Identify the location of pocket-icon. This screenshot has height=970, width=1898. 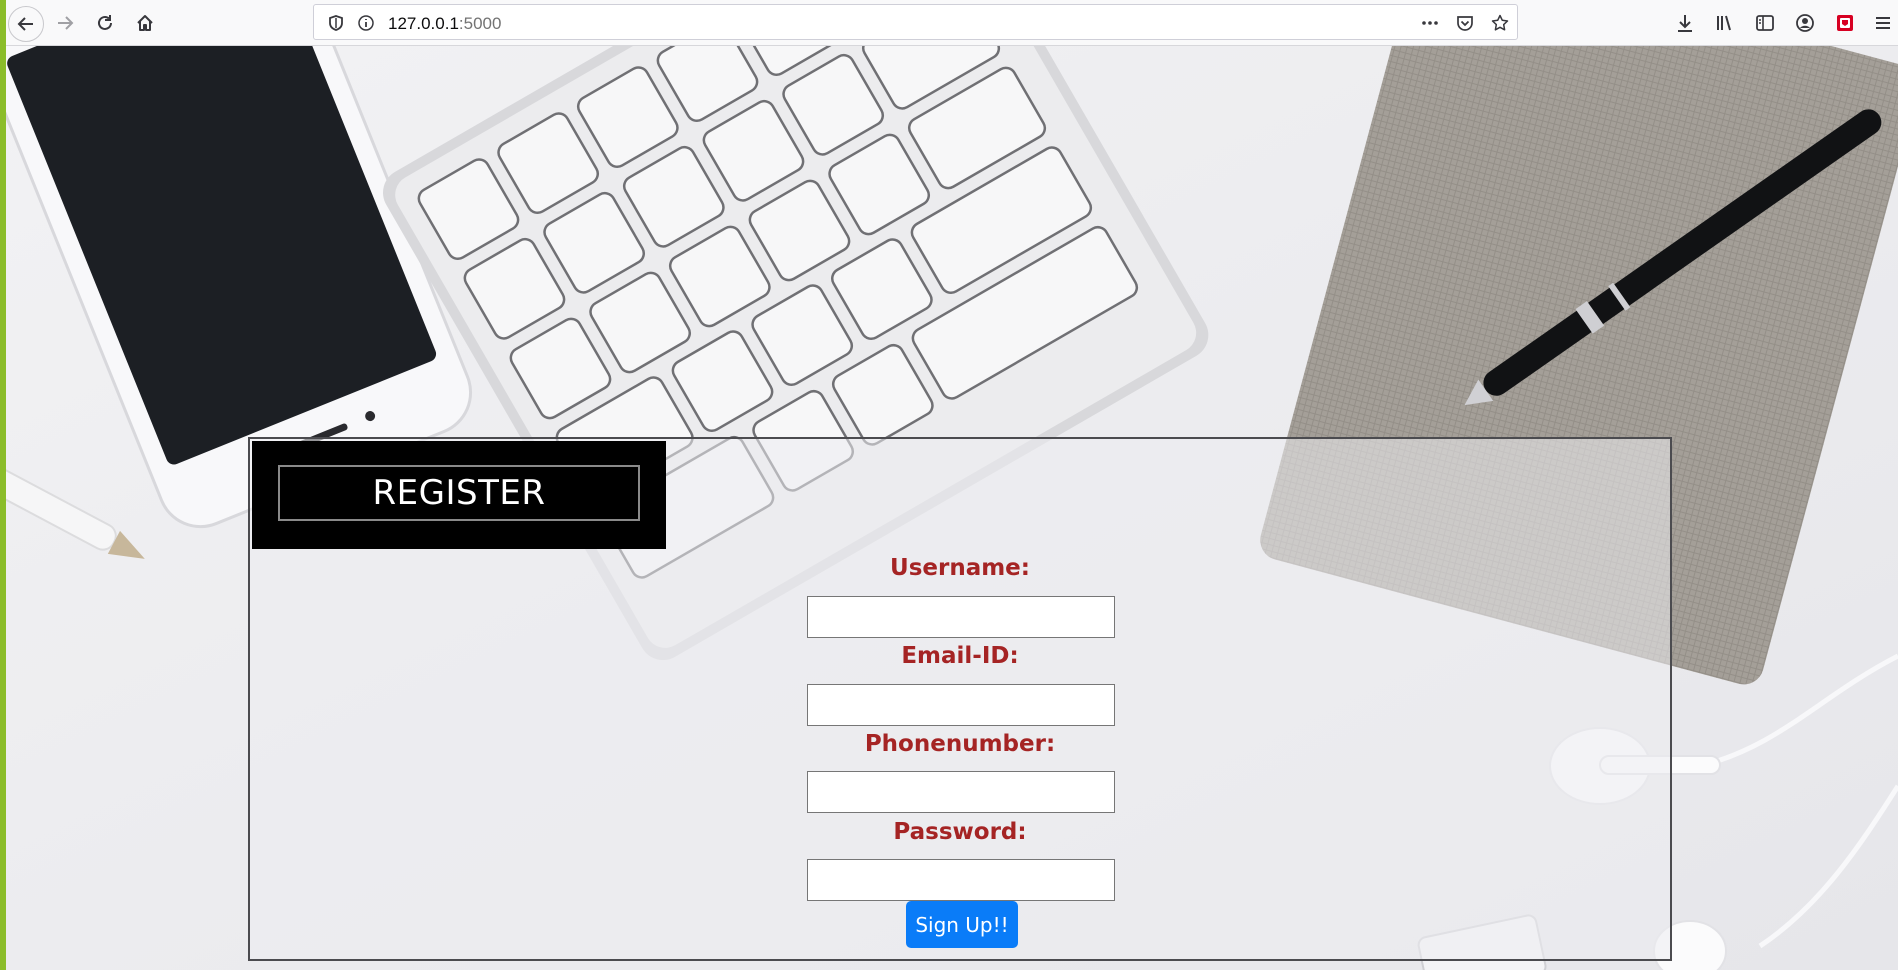
(1465, 23).